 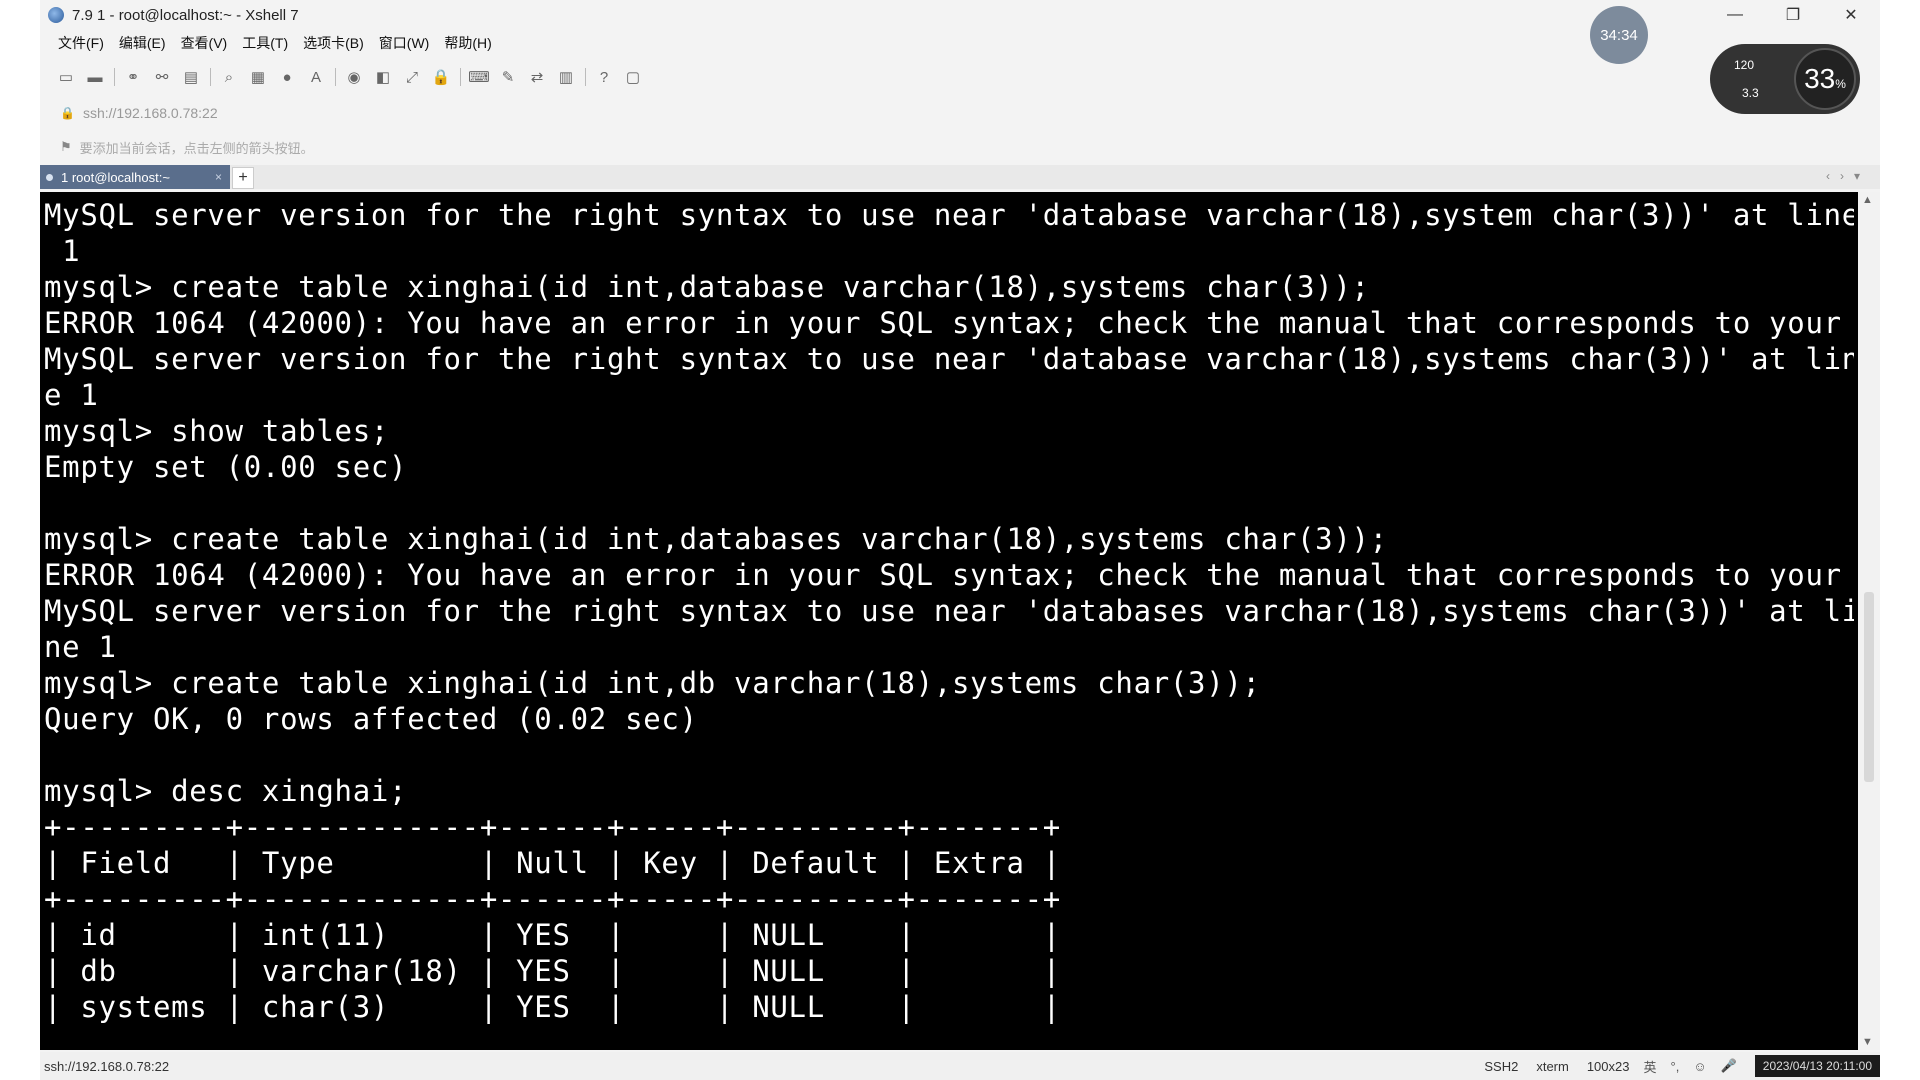 I want to click on tab-nav-arrows-icon: ‹›▾, so click(x=1848, y=176).